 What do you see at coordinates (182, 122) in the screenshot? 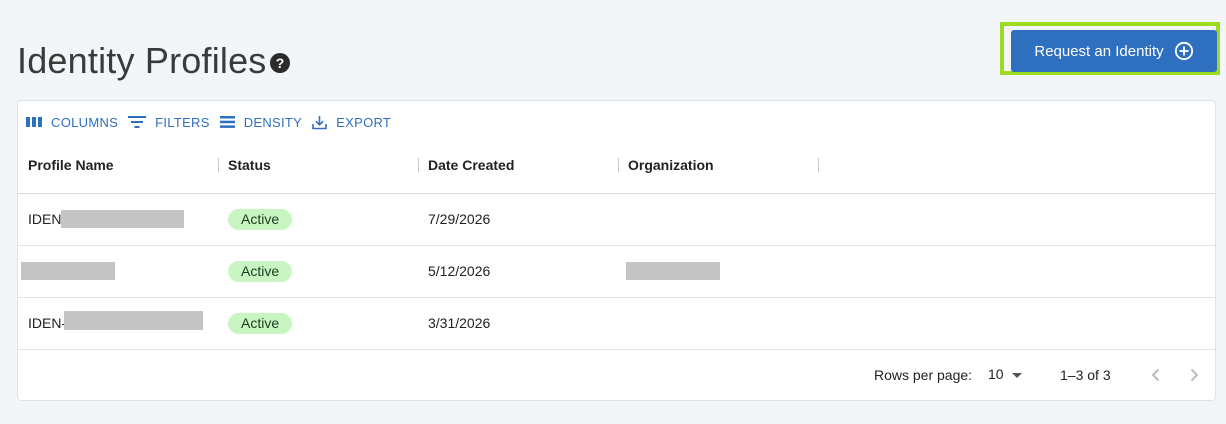
I see `filters-label: FILTERS` at bounding box center [182, 122].